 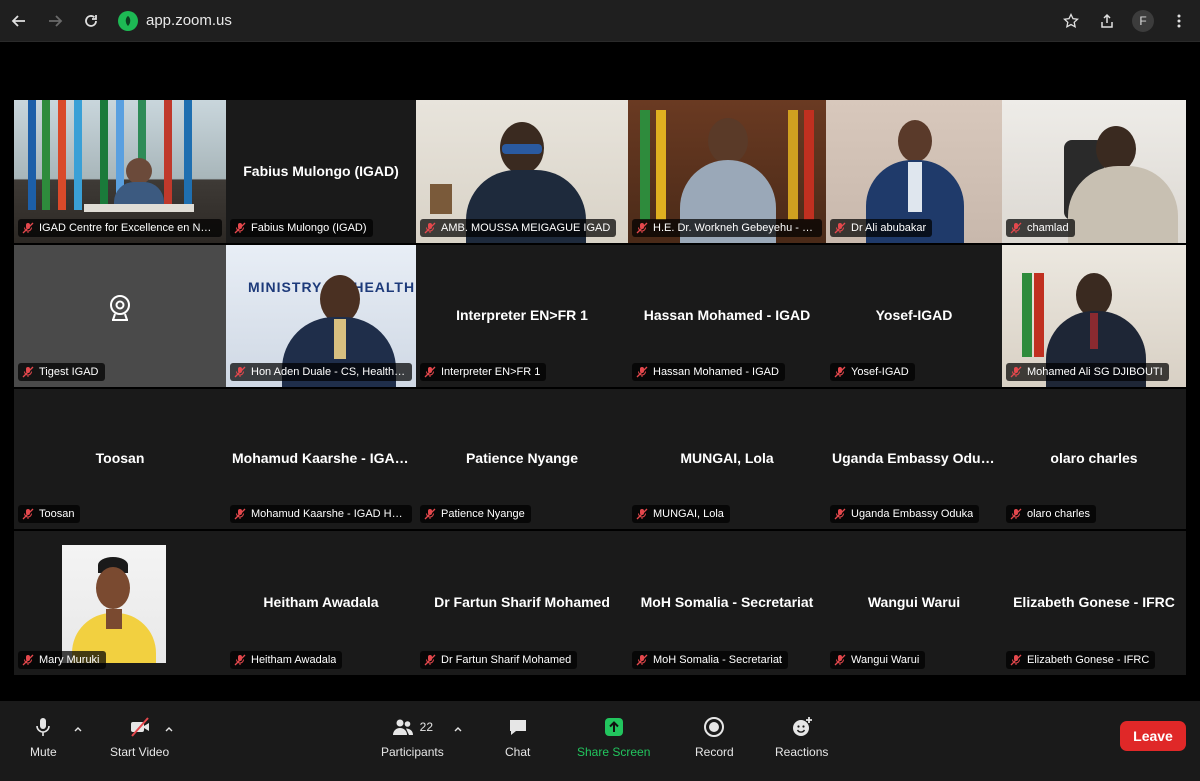 What do you see at coordinates (139, 727) in the screenshot?
I see `video-off-icon` at bounding box center [139, 727].